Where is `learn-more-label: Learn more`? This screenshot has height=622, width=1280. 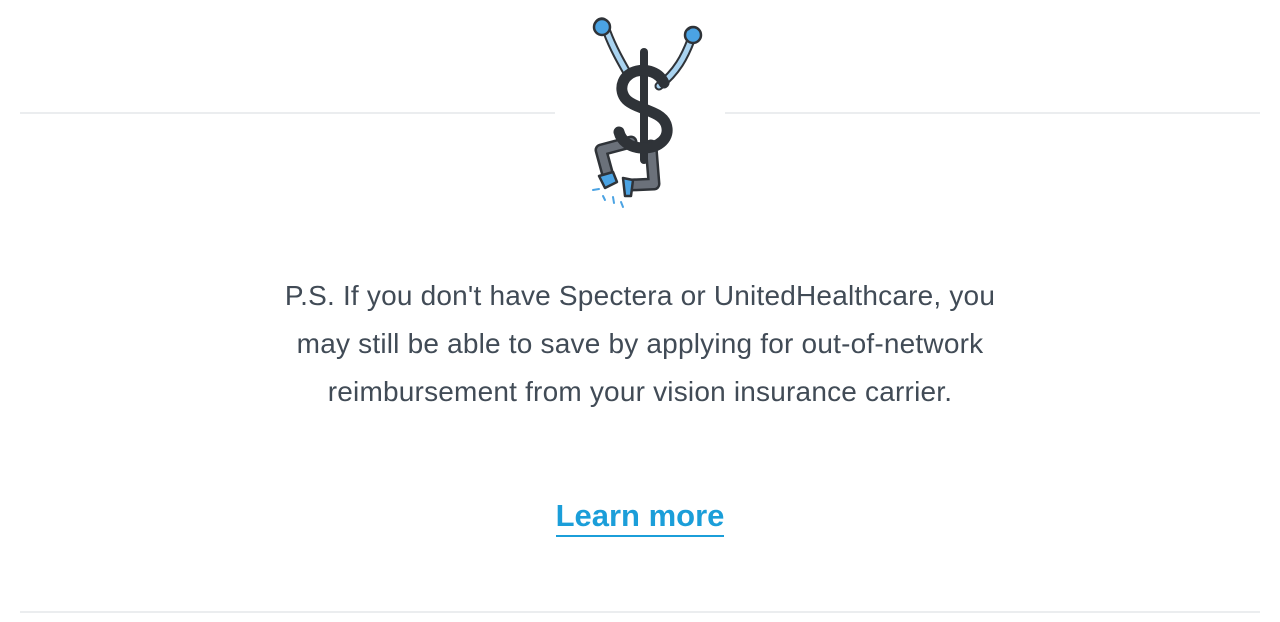 learn-more-label: Learn more is located at coordinates (640, 517).